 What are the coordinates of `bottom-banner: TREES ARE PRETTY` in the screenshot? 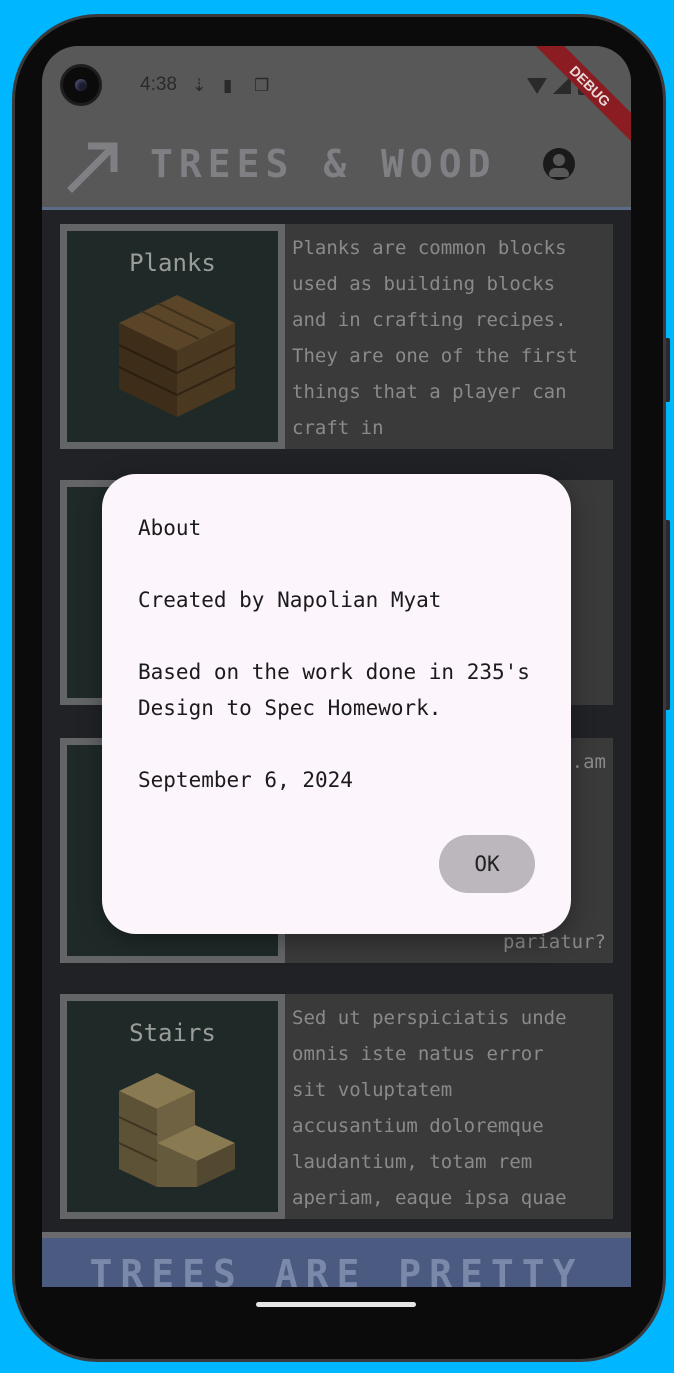 It's located at (336, 1259).